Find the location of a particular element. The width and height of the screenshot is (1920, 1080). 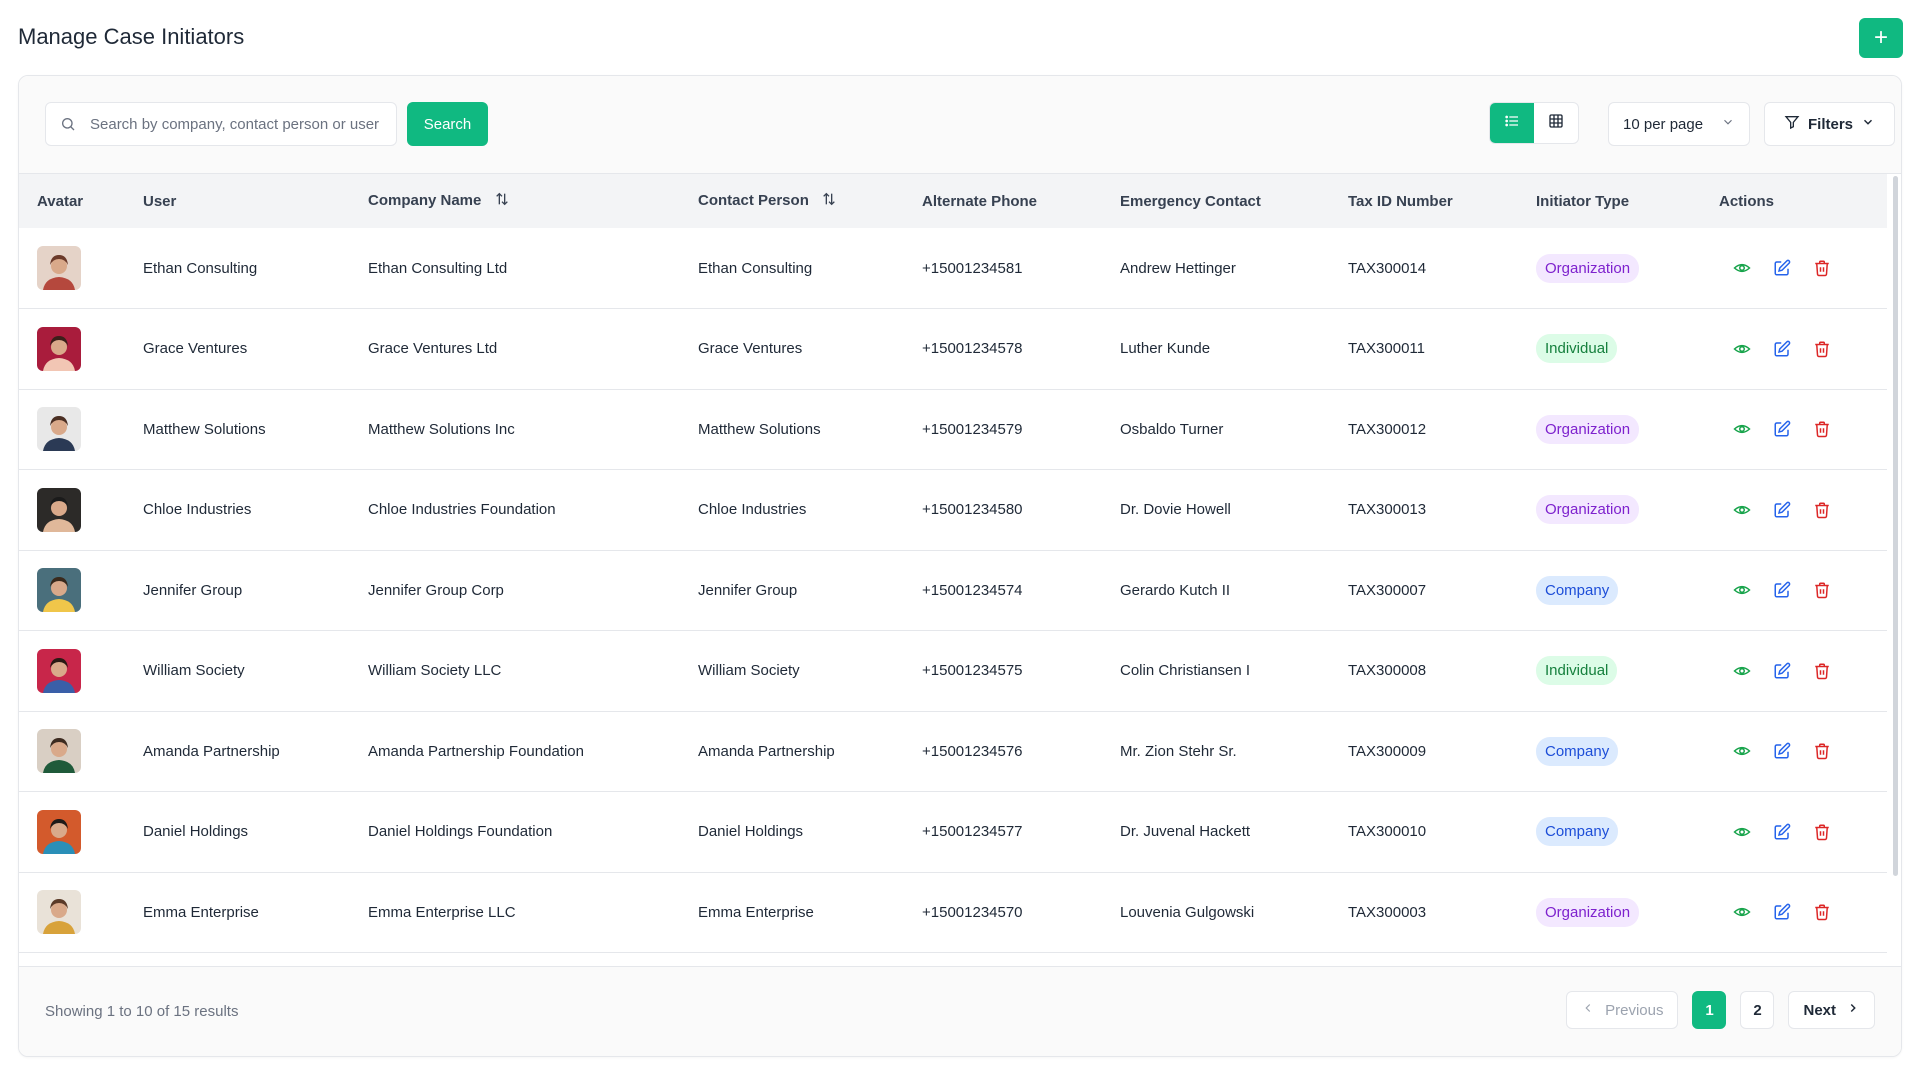

chevron-right-icon is located at coordinates (1853, 1010).